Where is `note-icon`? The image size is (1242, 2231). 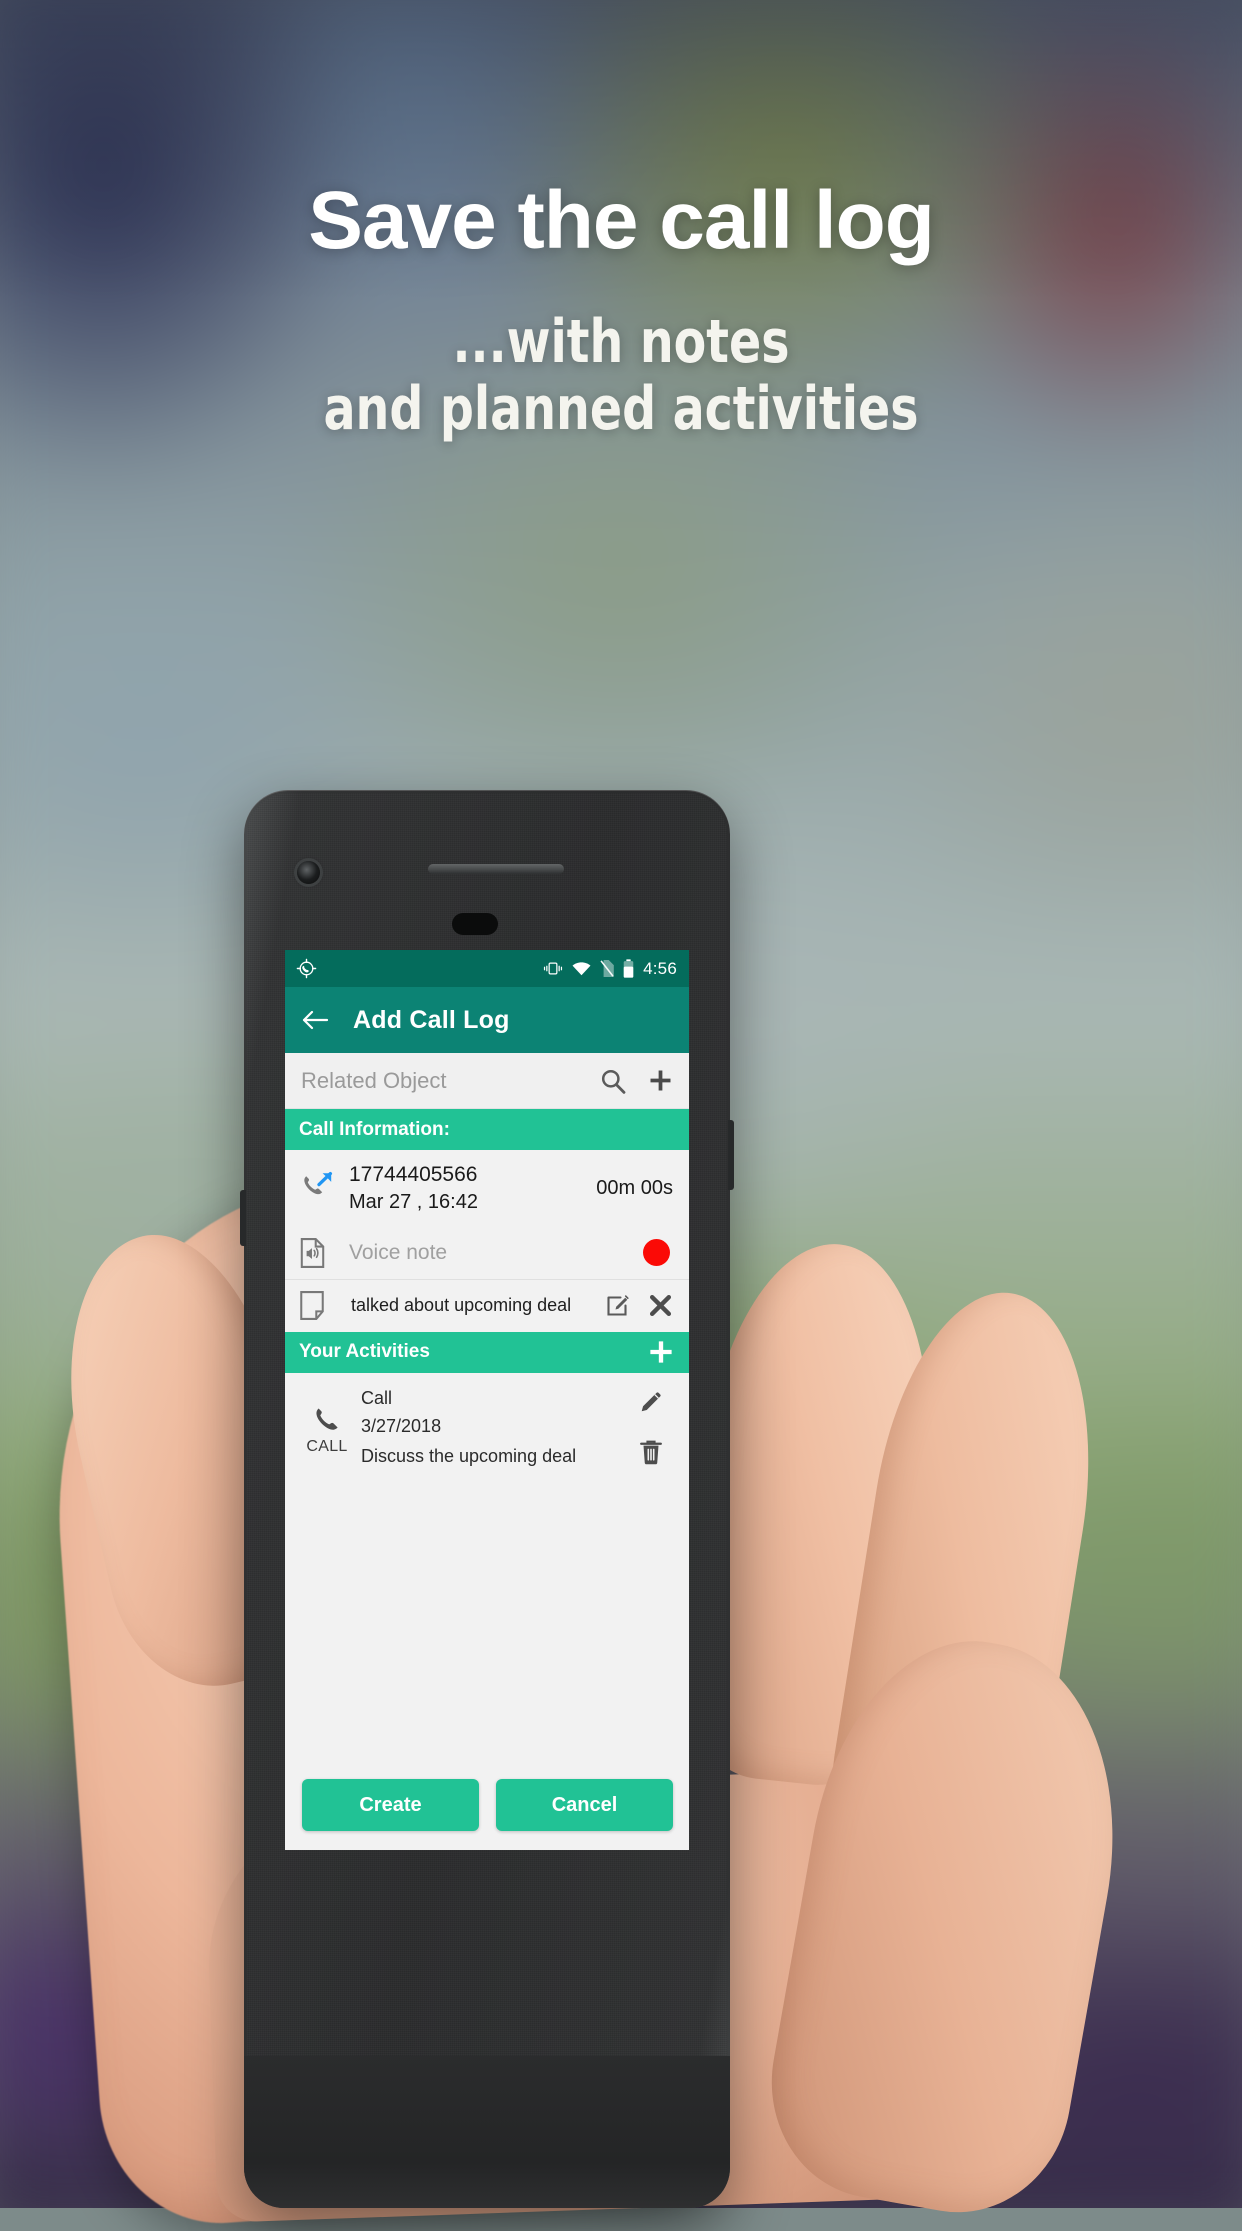
note-icon is located at coordinates (322, 1305).